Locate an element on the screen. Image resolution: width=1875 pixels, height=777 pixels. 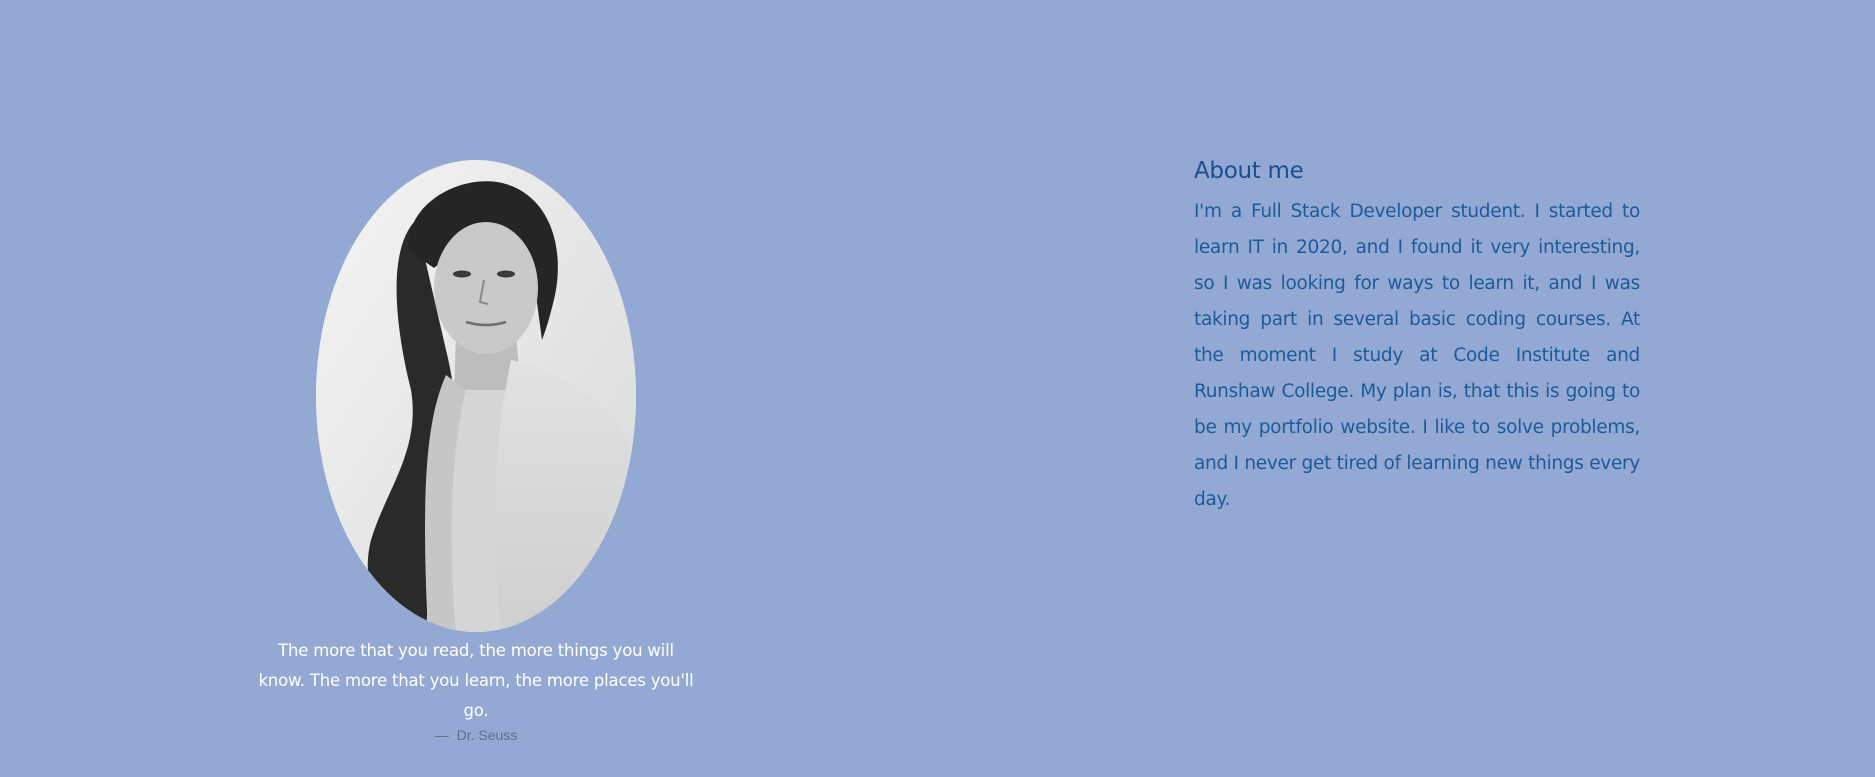
quote-attribution: — Dr. Seuss is located at coordinates (476, 735).